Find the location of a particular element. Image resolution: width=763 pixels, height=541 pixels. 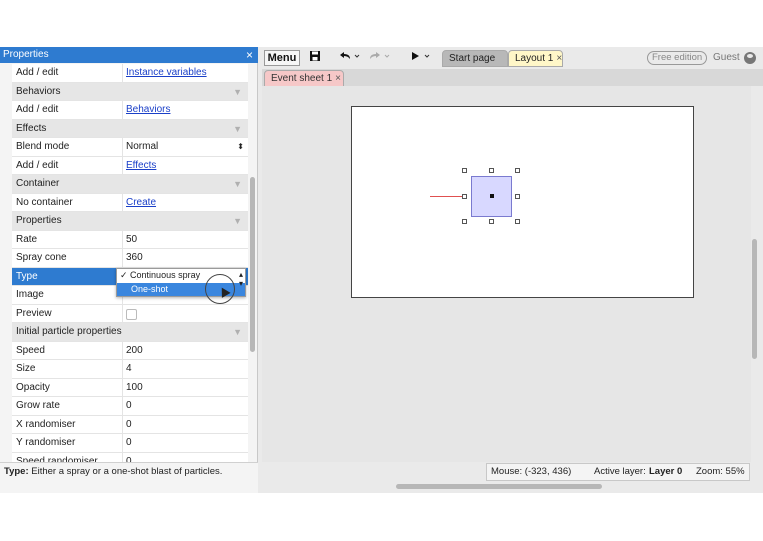

section-header-container: Container ▼ is located at coordinates (130, 184).